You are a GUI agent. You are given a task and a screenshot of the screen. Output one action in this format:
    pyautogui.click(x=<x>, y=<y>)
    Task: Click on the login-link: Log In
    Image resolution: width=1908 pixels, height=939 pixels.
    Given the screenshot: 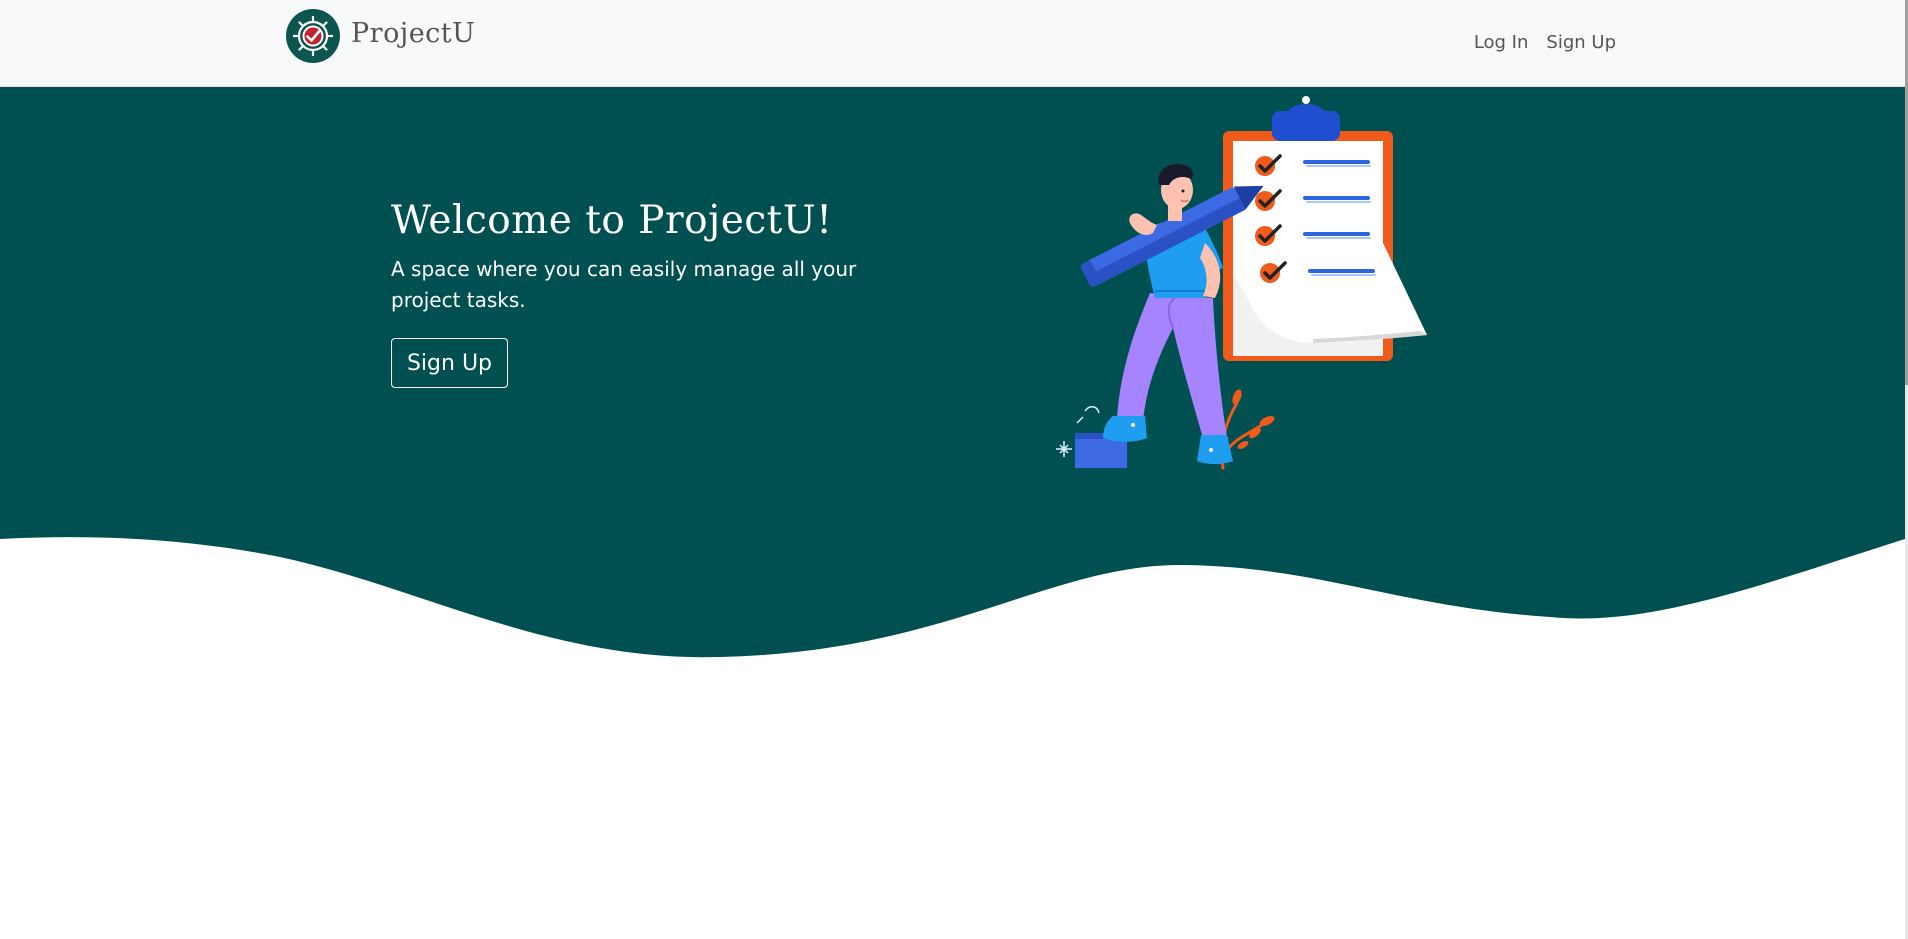 What is the action you would take?
    pyautogui.click(x=1501, y=43)
    